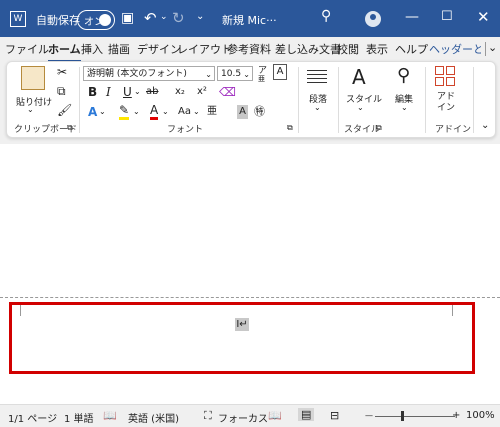  Describe the element at coordinates (165, 111) in the screenshot. I see `font-color-dropdown-icon: ⌄` at that location.